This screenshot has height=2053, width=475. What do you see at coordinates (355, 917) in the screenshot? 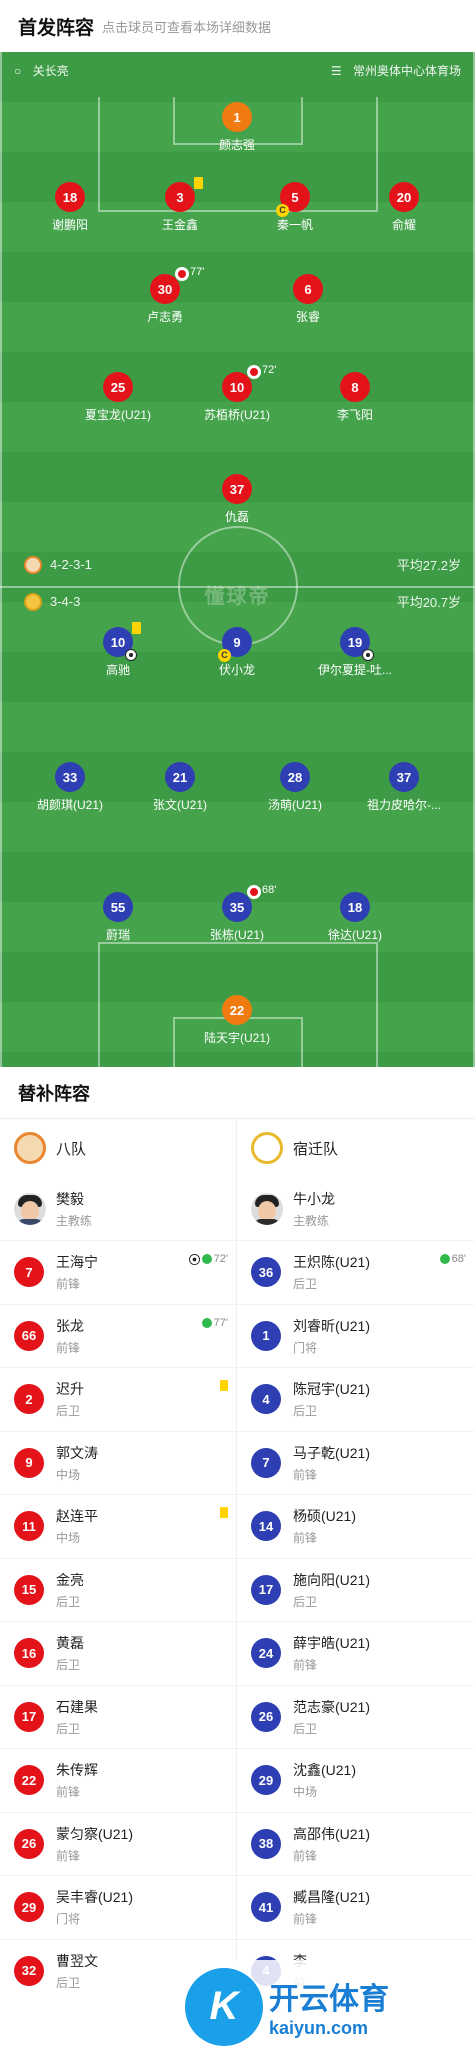
I see `away-player-18: 18 徐达(U21)` at bounding box center [355, 917].